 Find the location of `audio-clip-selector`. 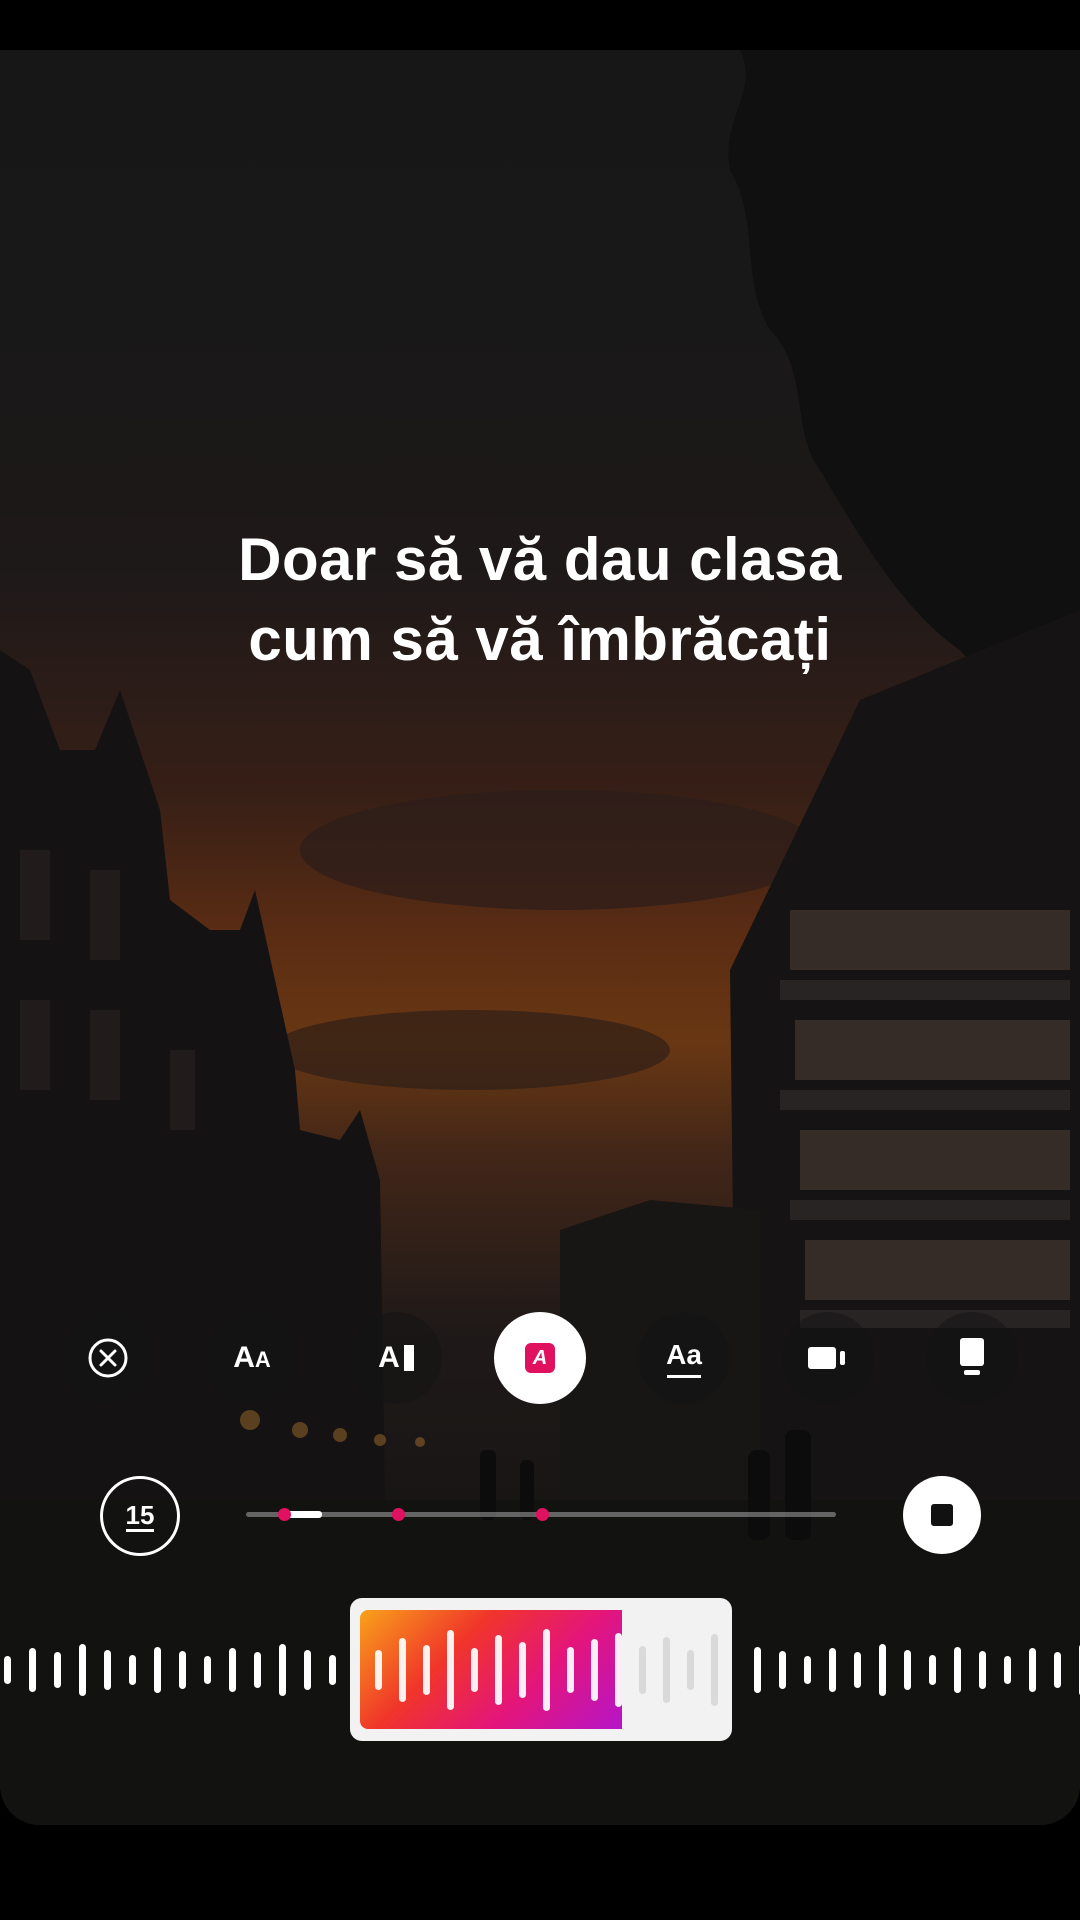

audio-clip-selector is located at coordinates (541, 1669).